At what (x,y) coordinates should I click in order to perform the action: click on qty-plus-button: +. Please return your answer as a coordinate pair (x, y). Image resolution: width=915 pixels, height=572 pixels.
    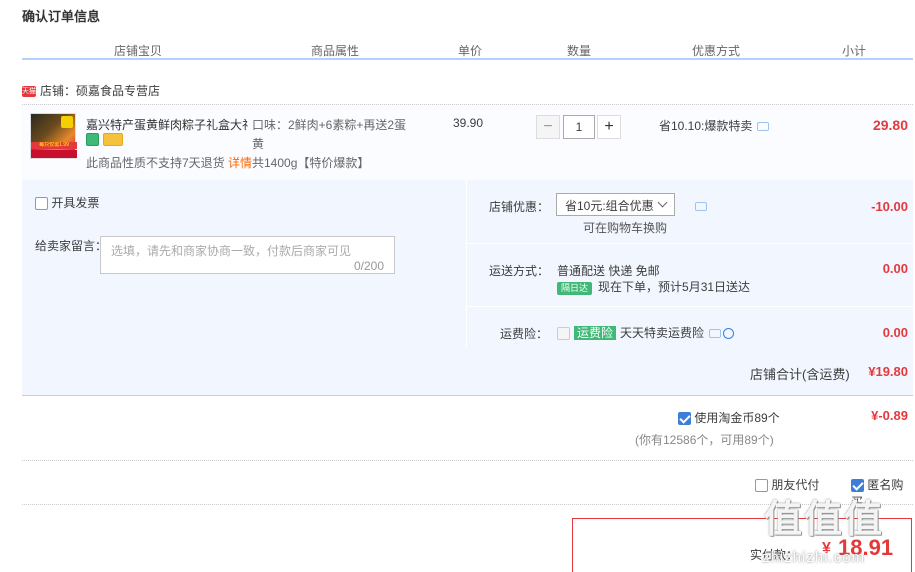
    Looking at the image, I should click on (609, 127).